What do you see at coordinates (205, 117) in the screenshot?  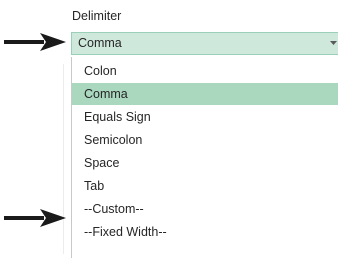 I see `option-equals-sign: Equals Sign` at bounding box center [205, 117].